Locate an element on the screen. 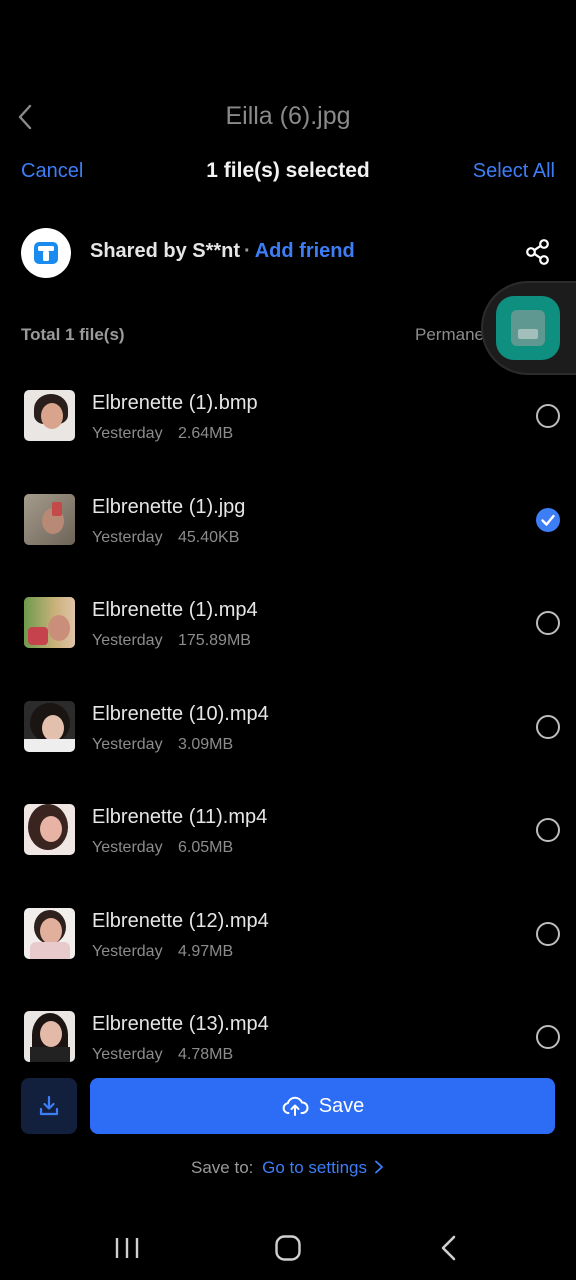  chevron-right-icon is located at coordinates (379, 1167).